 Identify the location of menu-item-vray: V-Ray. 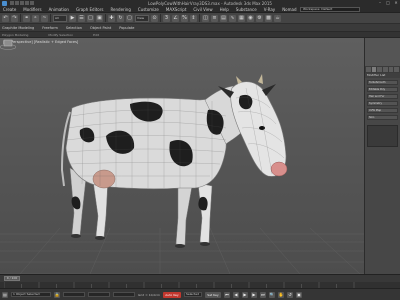
(269, 9).